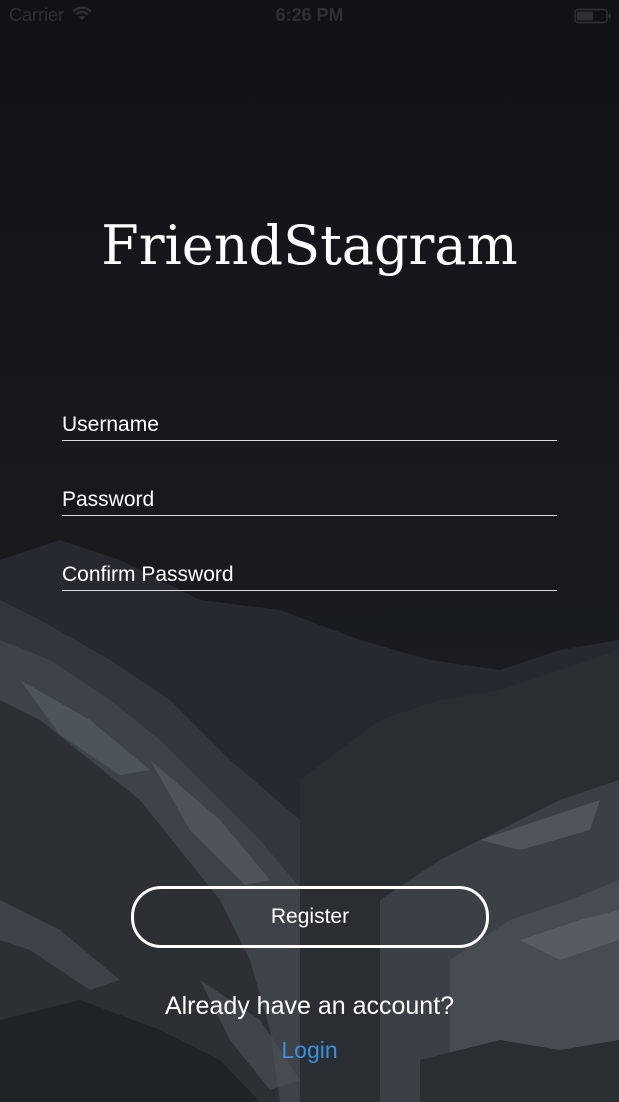 Image resolution: width=619 pixels, height=1102 pixels. I want to click on confirm-password-field-container, so click(309, 572).